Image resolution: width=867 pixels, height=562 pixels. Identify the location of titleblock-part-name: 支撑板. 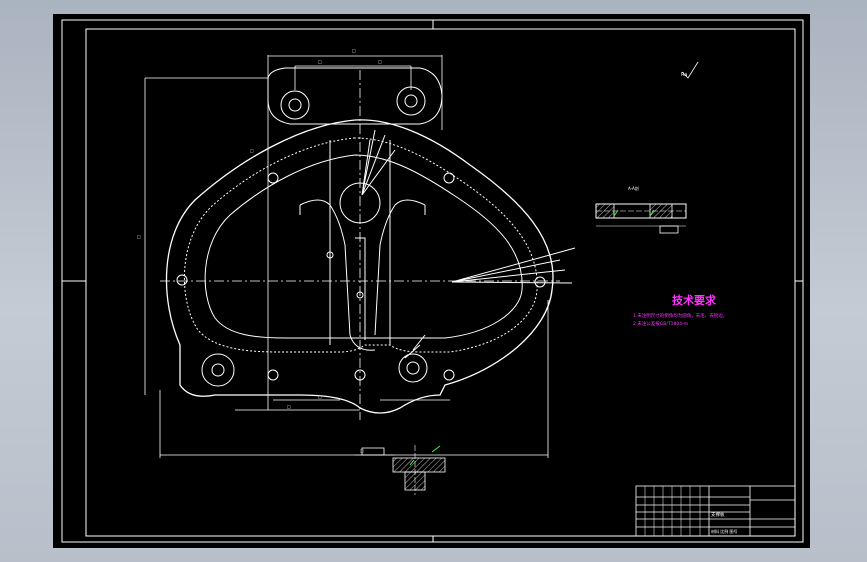
(718, 514).